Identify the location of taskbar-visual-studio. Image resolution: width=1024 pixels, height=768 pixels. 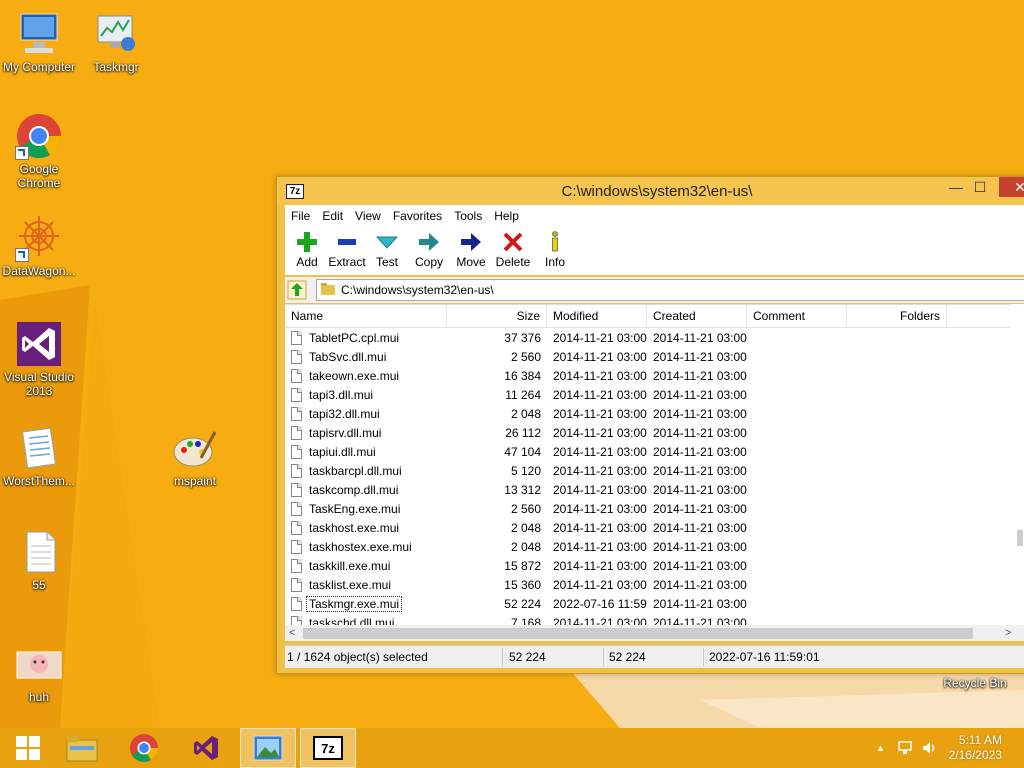
(206, 748).